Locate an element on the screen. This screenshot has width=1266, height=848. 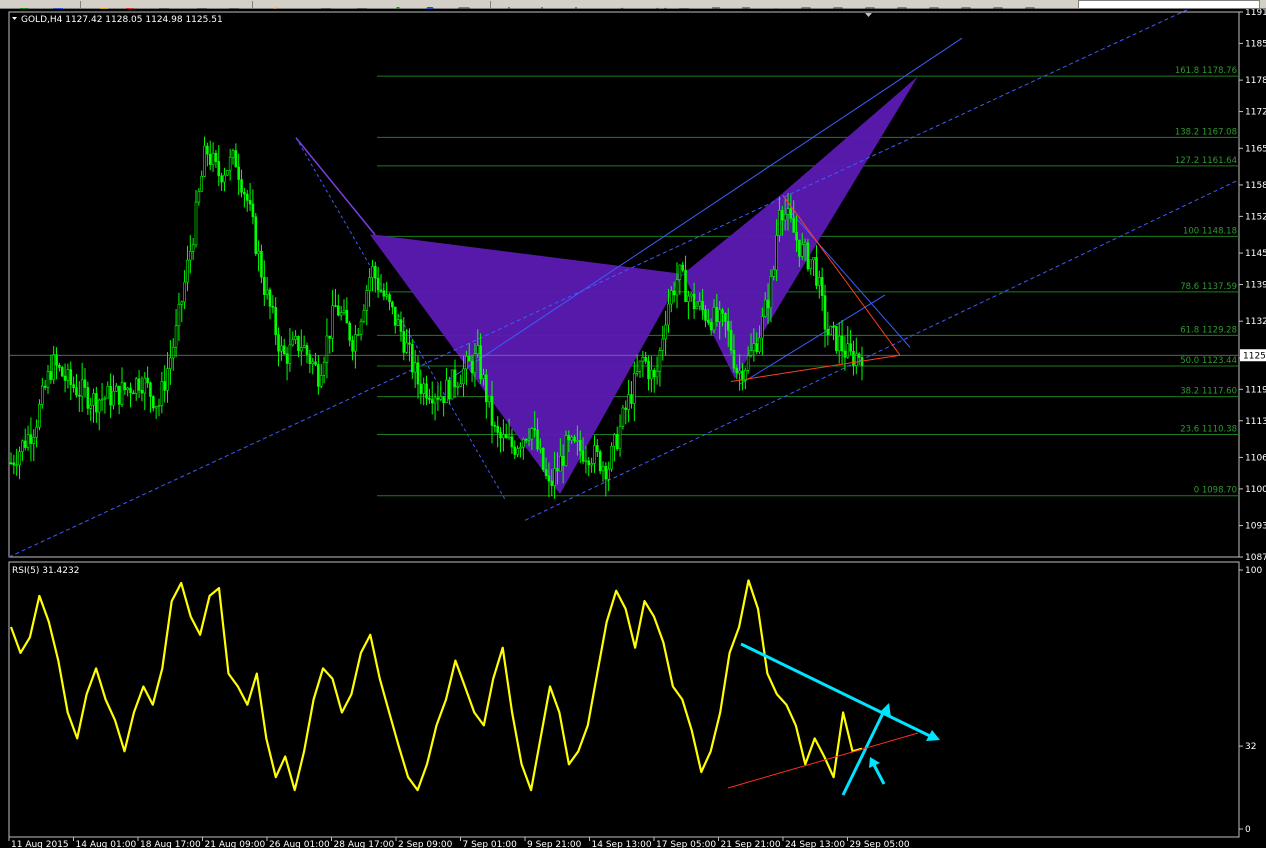
period-m15-icon is located at coordinates (870, 7).